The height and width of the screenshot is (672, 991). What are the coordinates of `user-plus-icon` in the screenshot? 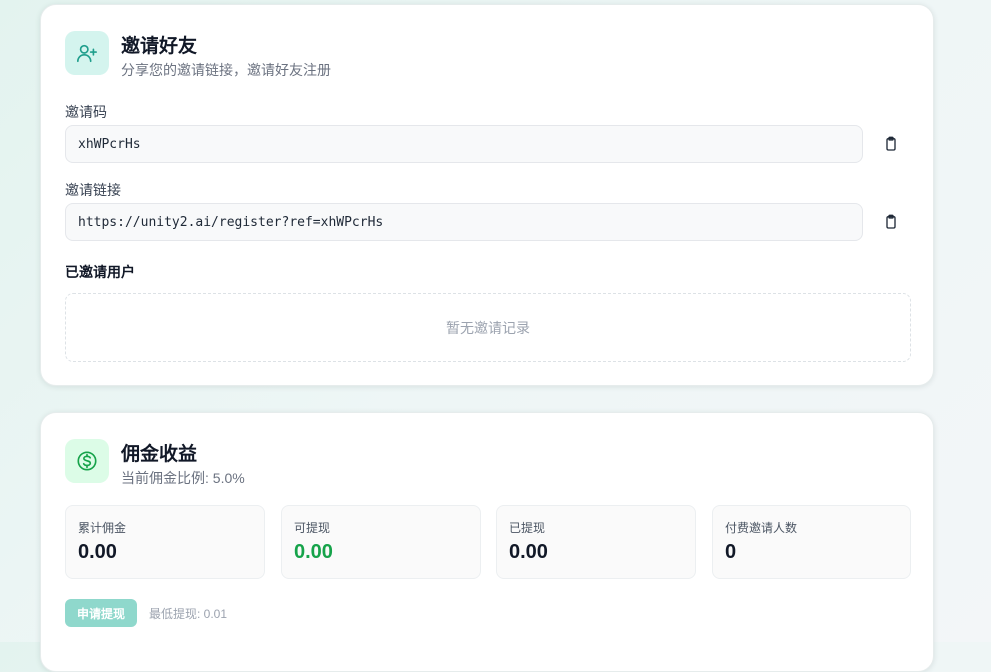 It's located at (87, 53).